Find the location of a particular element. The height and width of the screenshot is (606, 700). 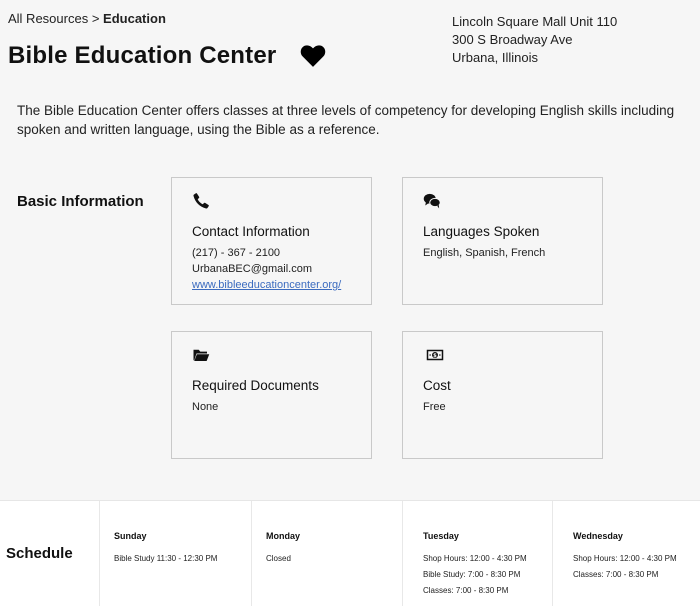

card-title: Required Documents is located at coordinates (255, 385).